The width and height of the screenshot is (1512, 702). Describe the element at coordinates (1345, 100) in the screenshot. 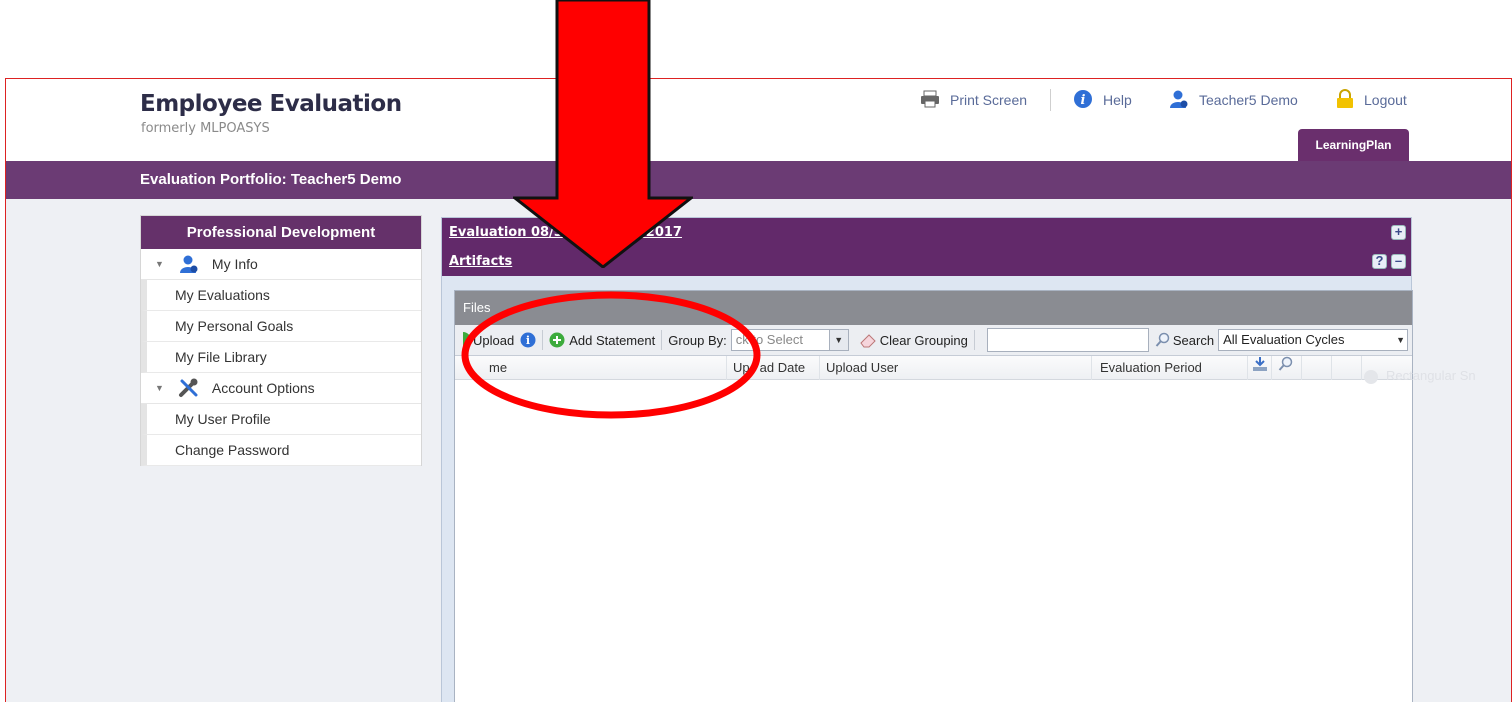

I see `lock-icon` at that location.